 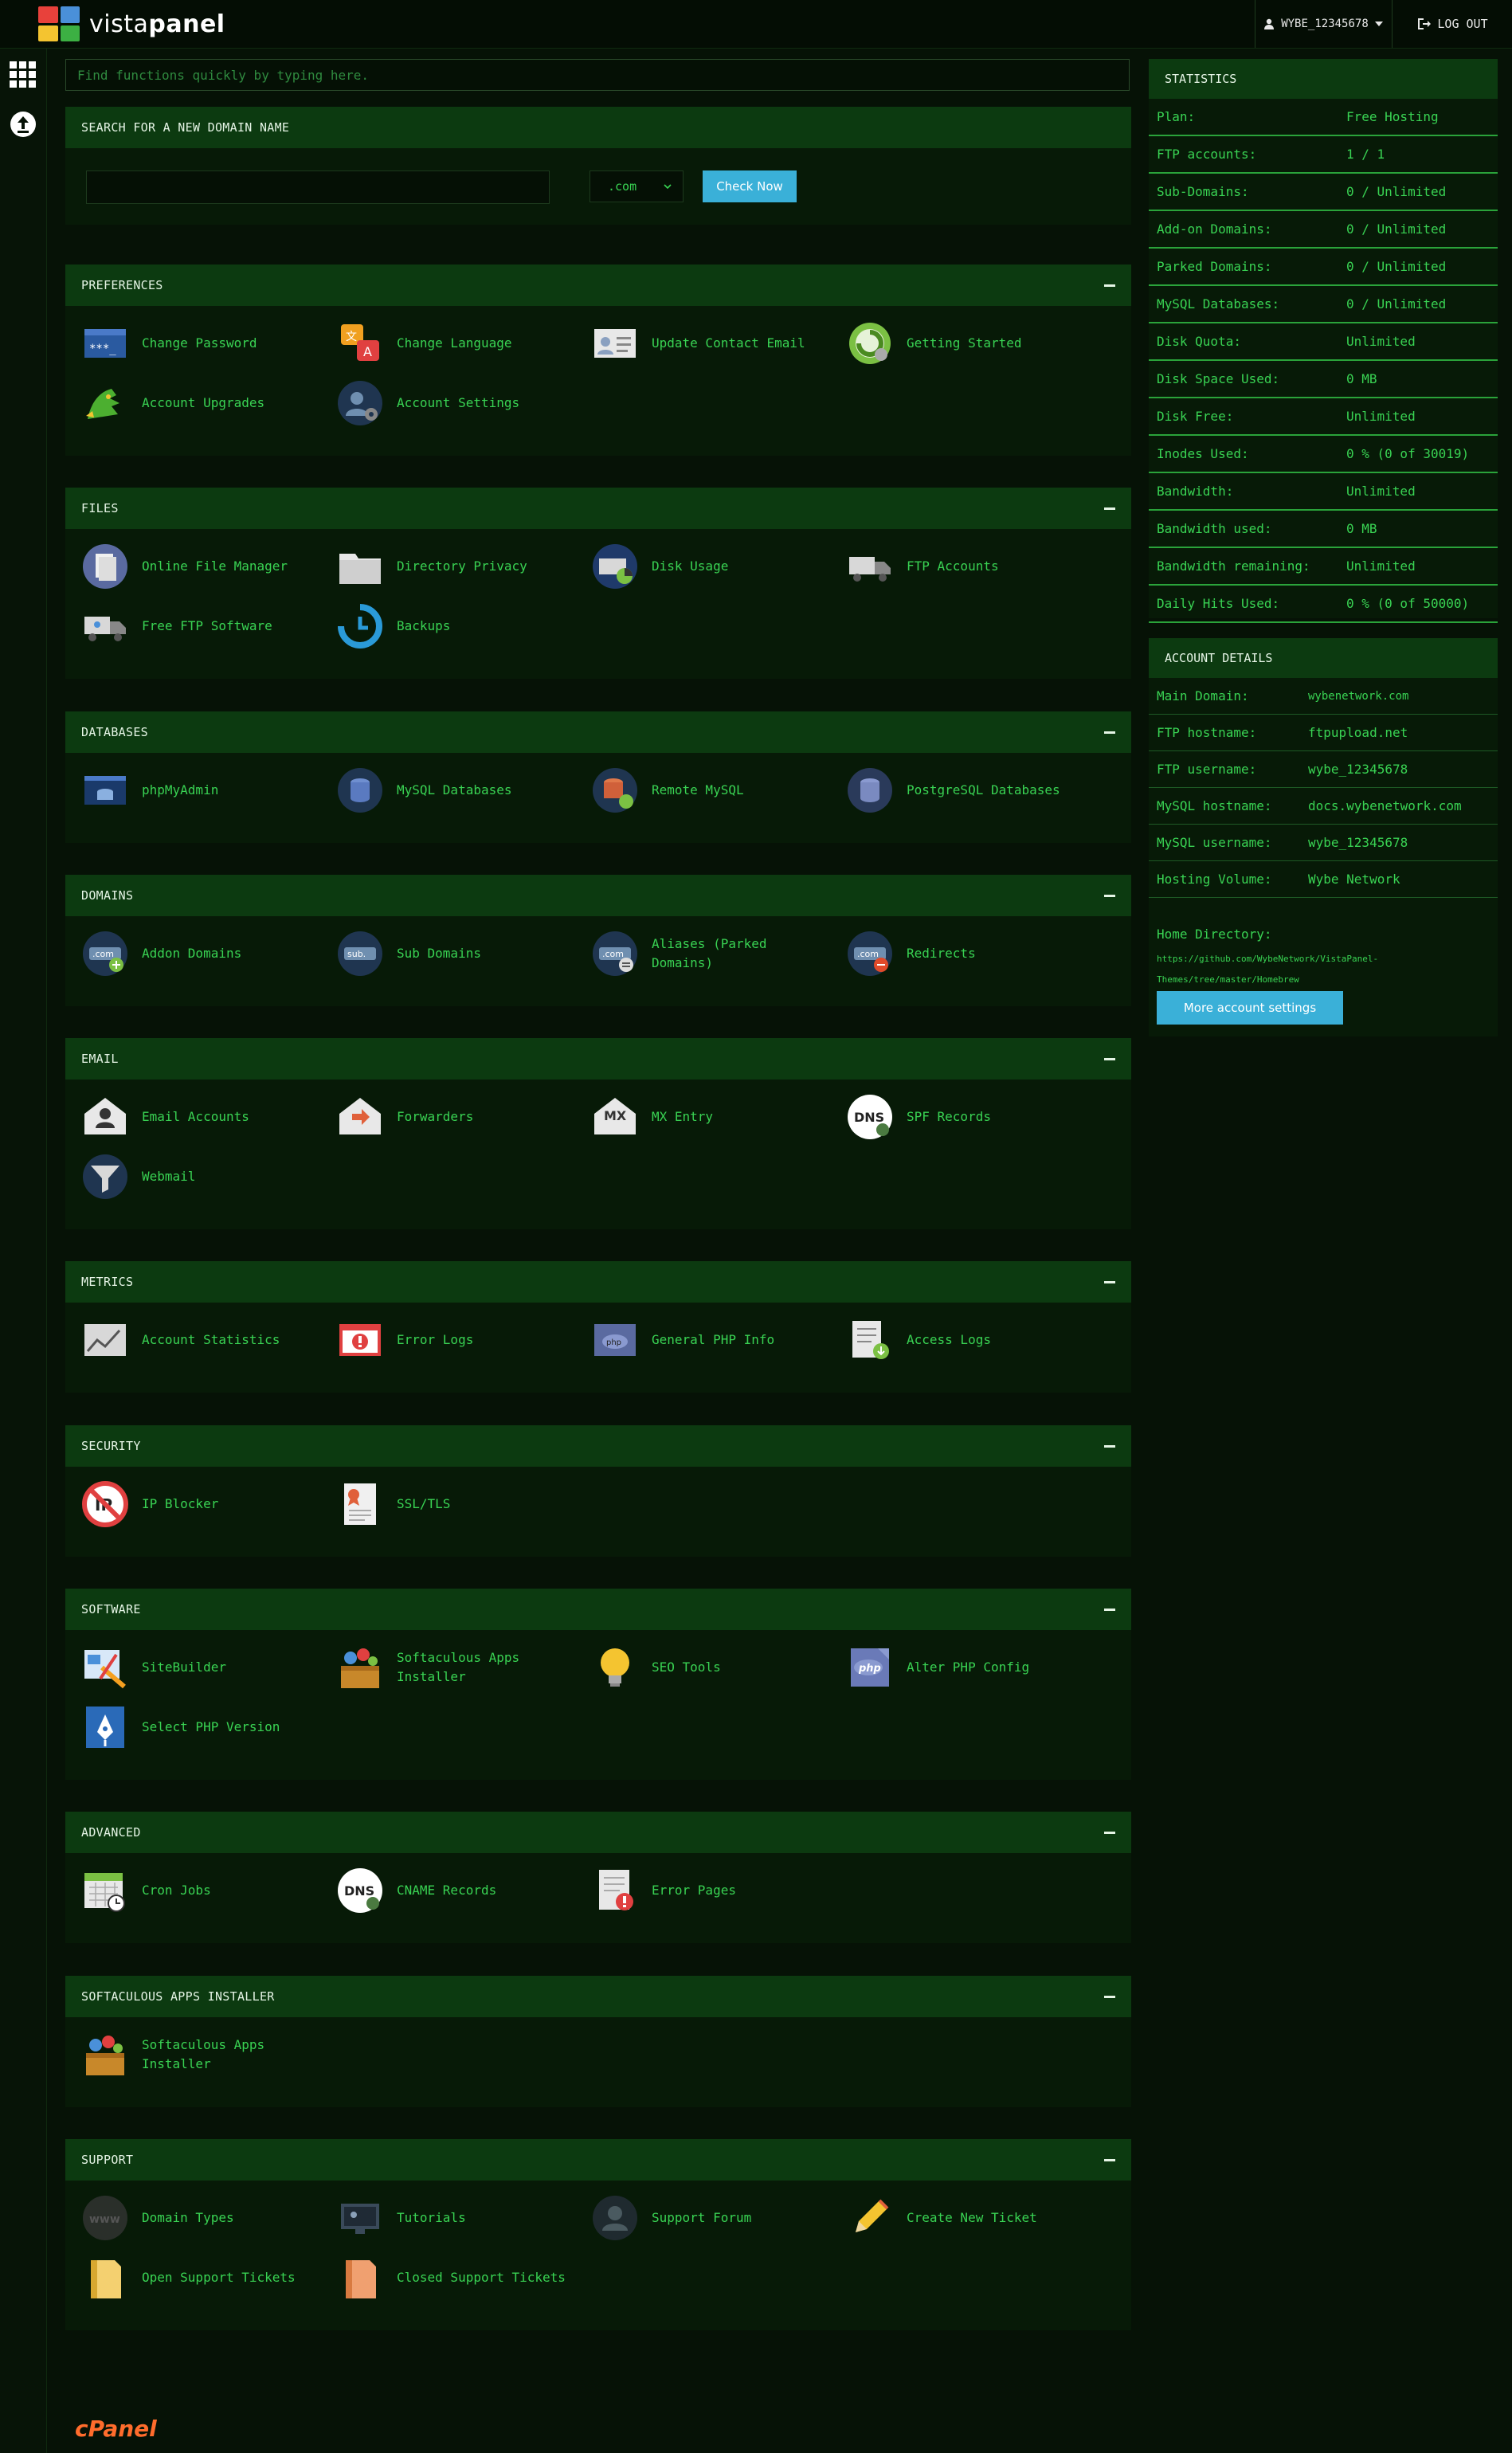 What do you see at coordinates (456, 626) in the screenshot?
I see `tool-backups: Backups` at bounding box center [456, 626].